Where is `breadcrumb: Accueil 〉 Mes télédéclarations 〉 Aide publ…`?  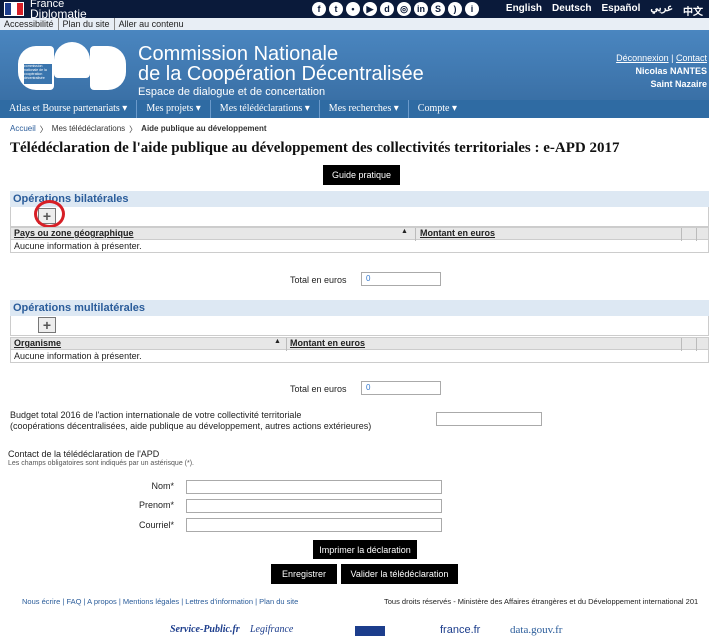 breadcrumb: Accueil 〉 Mes télédéclarations 〉 Aide publ… is located at coordinates (138, 129).